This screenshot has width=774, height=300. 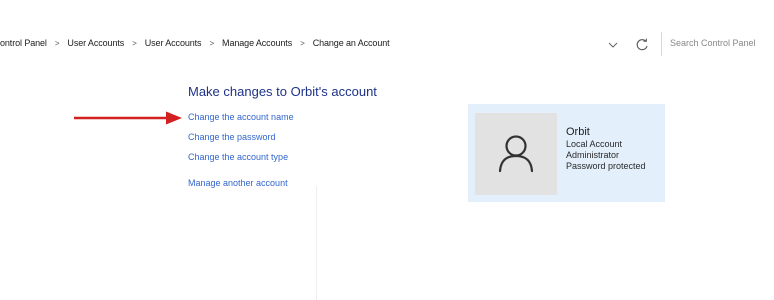 I want to click on account-status: Password protected, so click(x=606, y=166).